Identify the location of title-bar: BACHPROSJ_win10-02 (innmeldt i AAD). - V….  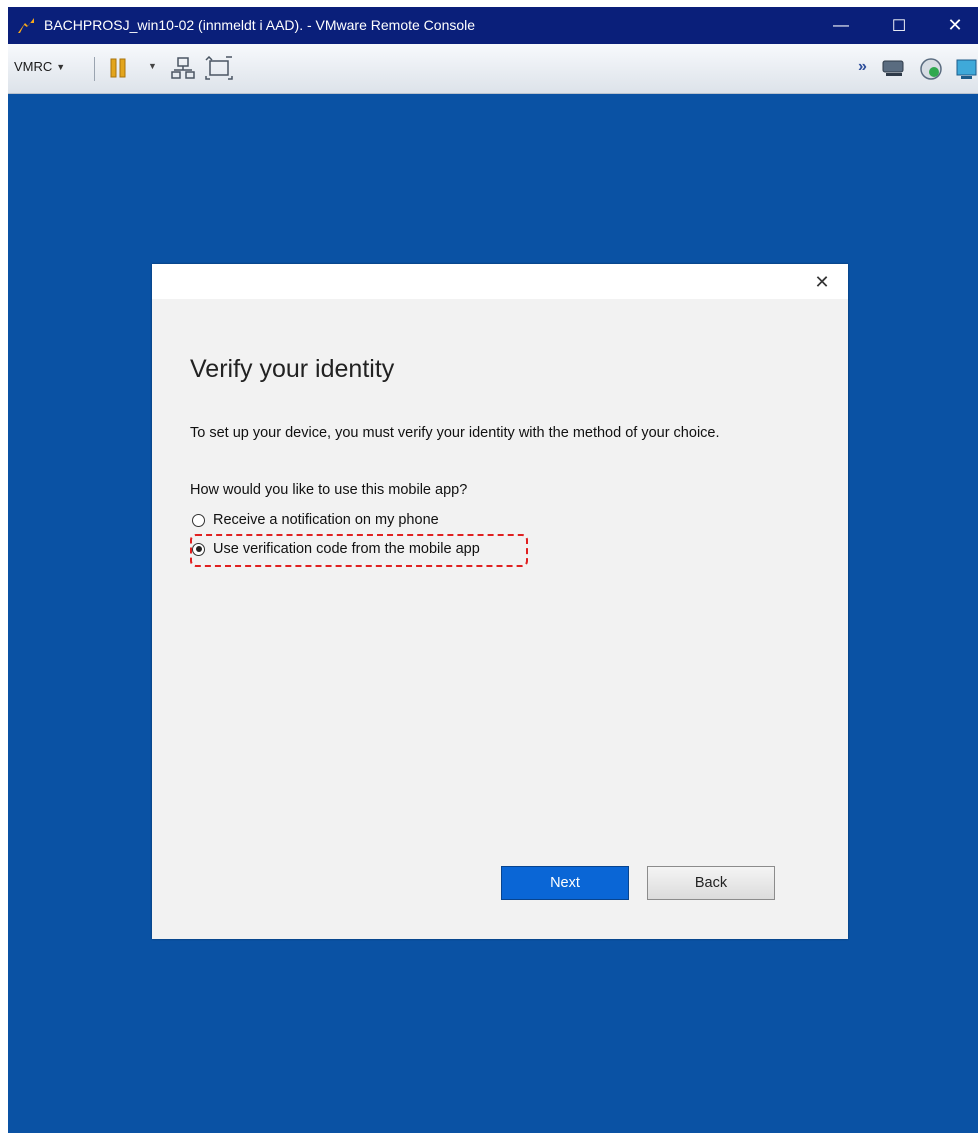
(493, 25).